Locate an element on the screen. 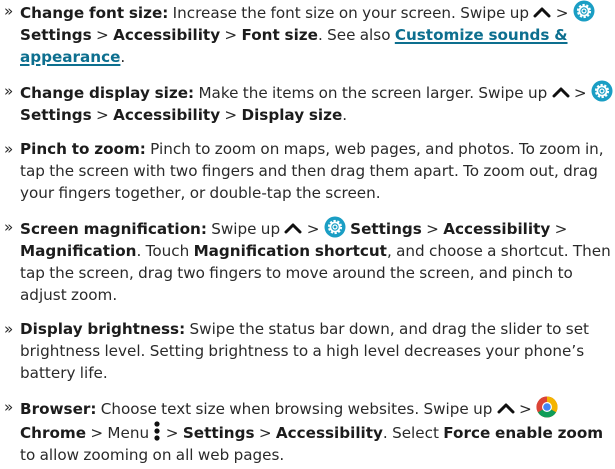 The image size is (615, 469). item-label: Display brightness: is located at coordinates (103, 329).